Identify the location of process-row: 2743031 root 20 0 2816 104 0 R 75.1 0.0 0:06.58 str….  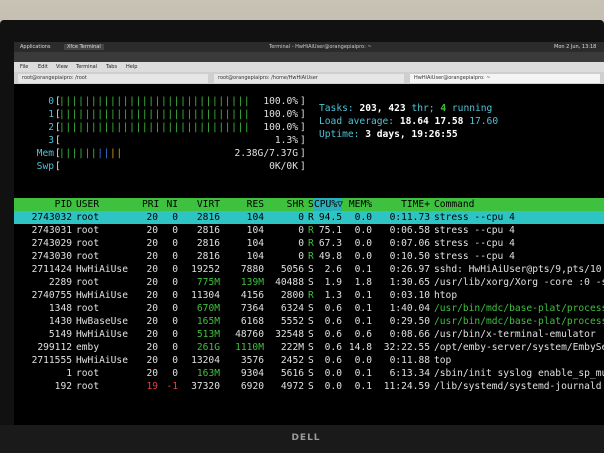
(309, 230).